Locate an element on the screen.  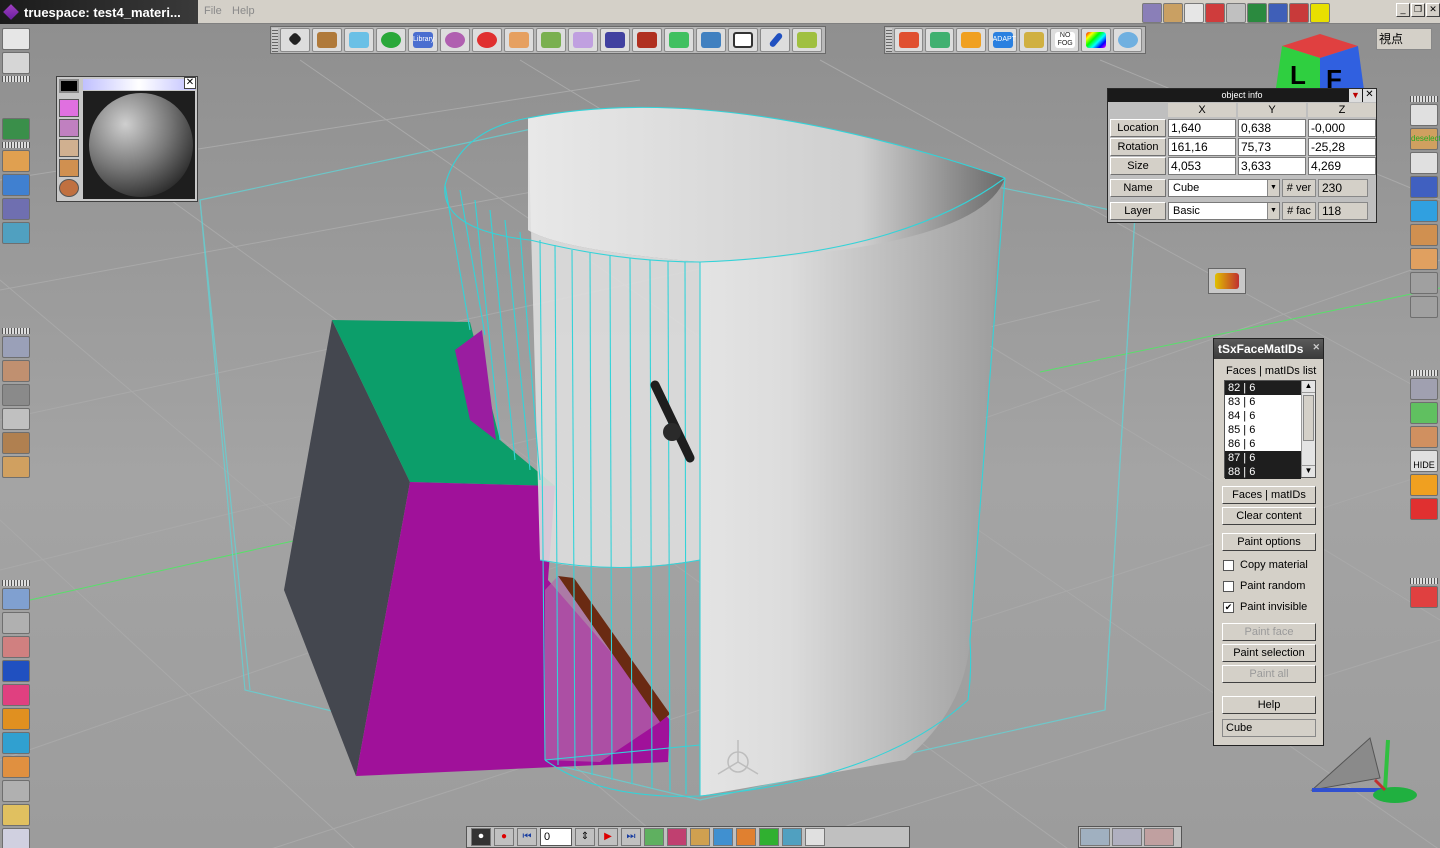
palette-tool is located at coordinates (16, 161).